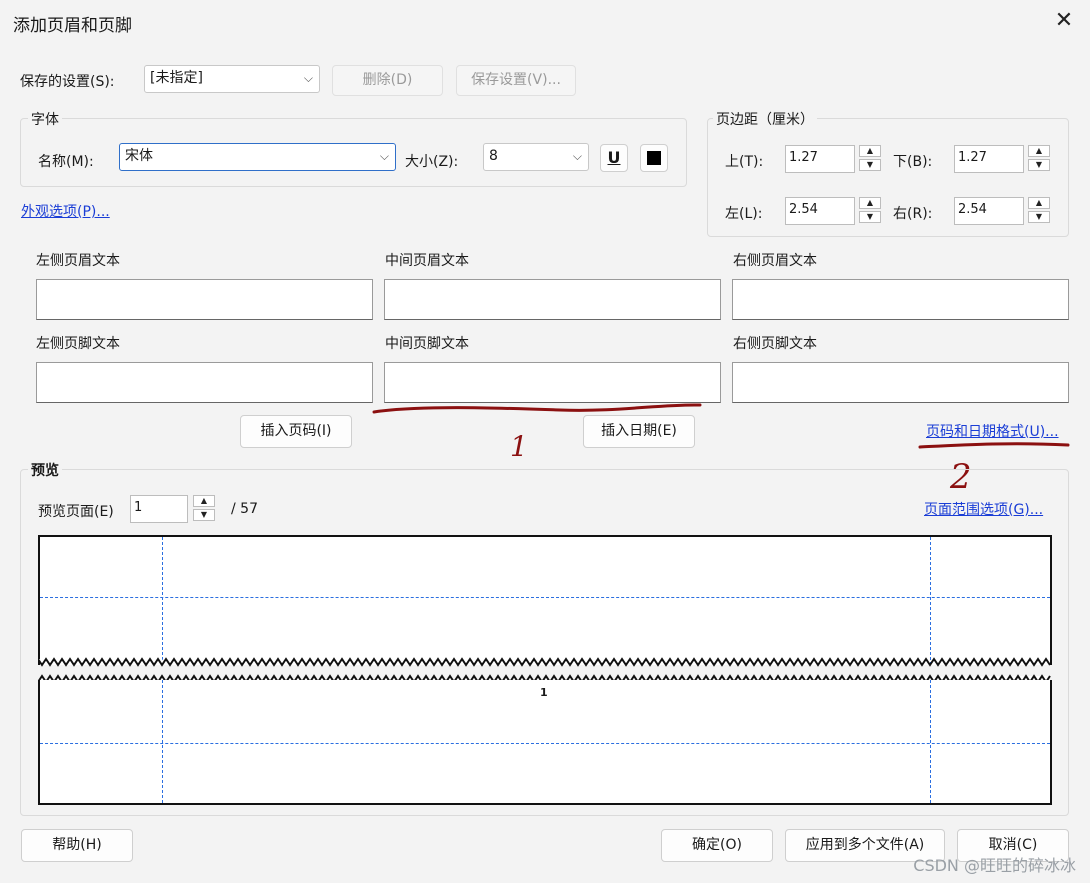 This screenshot has width=1090, height=883. I want to click on ok-button: 确定(O), so click(717, 845).